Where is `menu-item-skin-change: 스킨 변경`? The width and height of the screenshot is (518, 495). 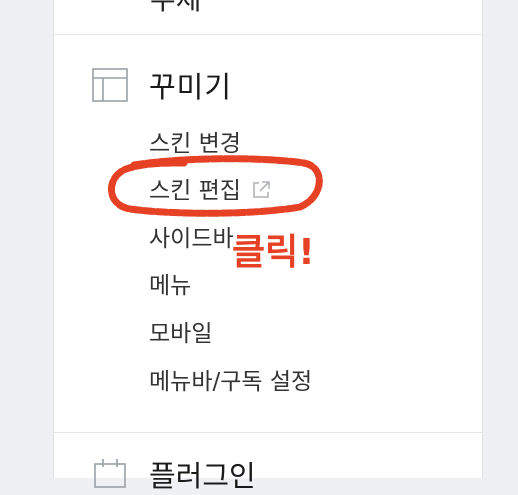 menu-item-skin-change: 스킨 변경 is located at coordinates (195, 141).